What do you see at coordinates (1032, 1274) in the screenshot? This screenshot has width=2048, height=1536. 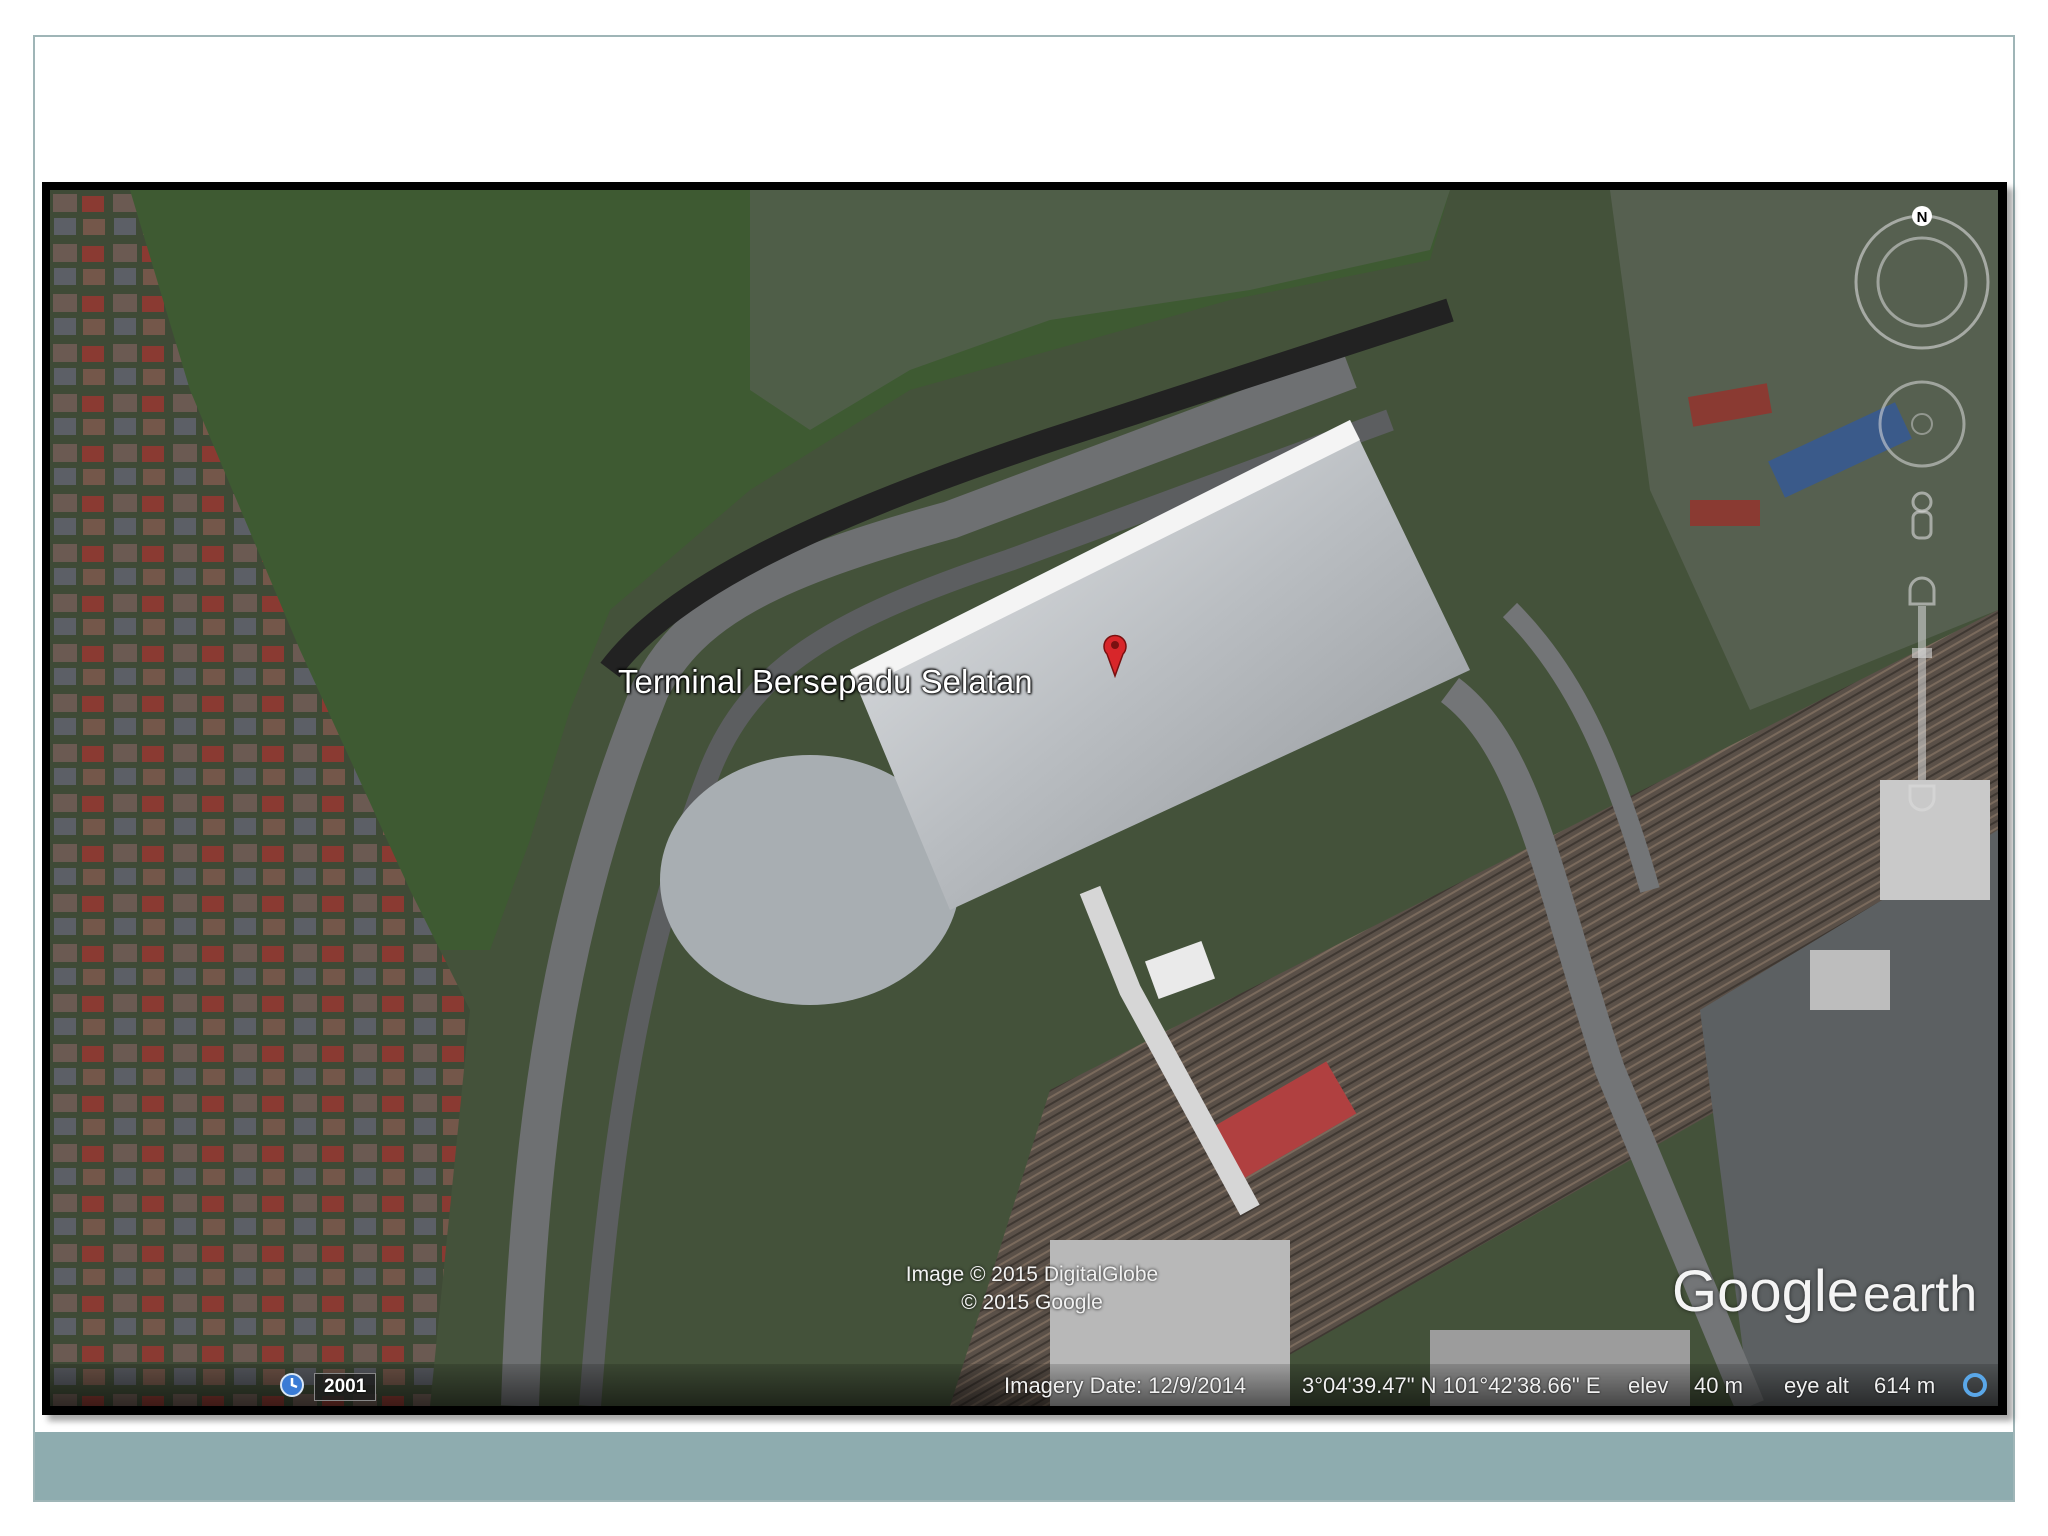 I see `credits-line-1: Image © 2015 DigitalGlobe` at bounding box center [1032, 1274].